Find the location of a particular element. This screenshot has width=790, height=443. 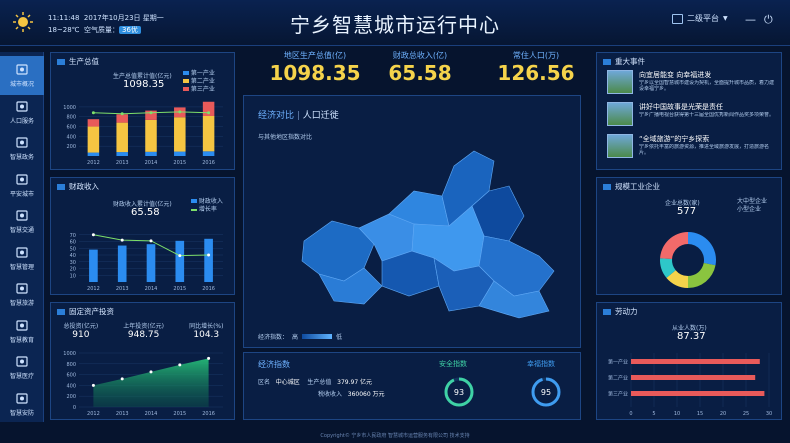

x-tick-label: 30 is located at coordinates (769, 414).